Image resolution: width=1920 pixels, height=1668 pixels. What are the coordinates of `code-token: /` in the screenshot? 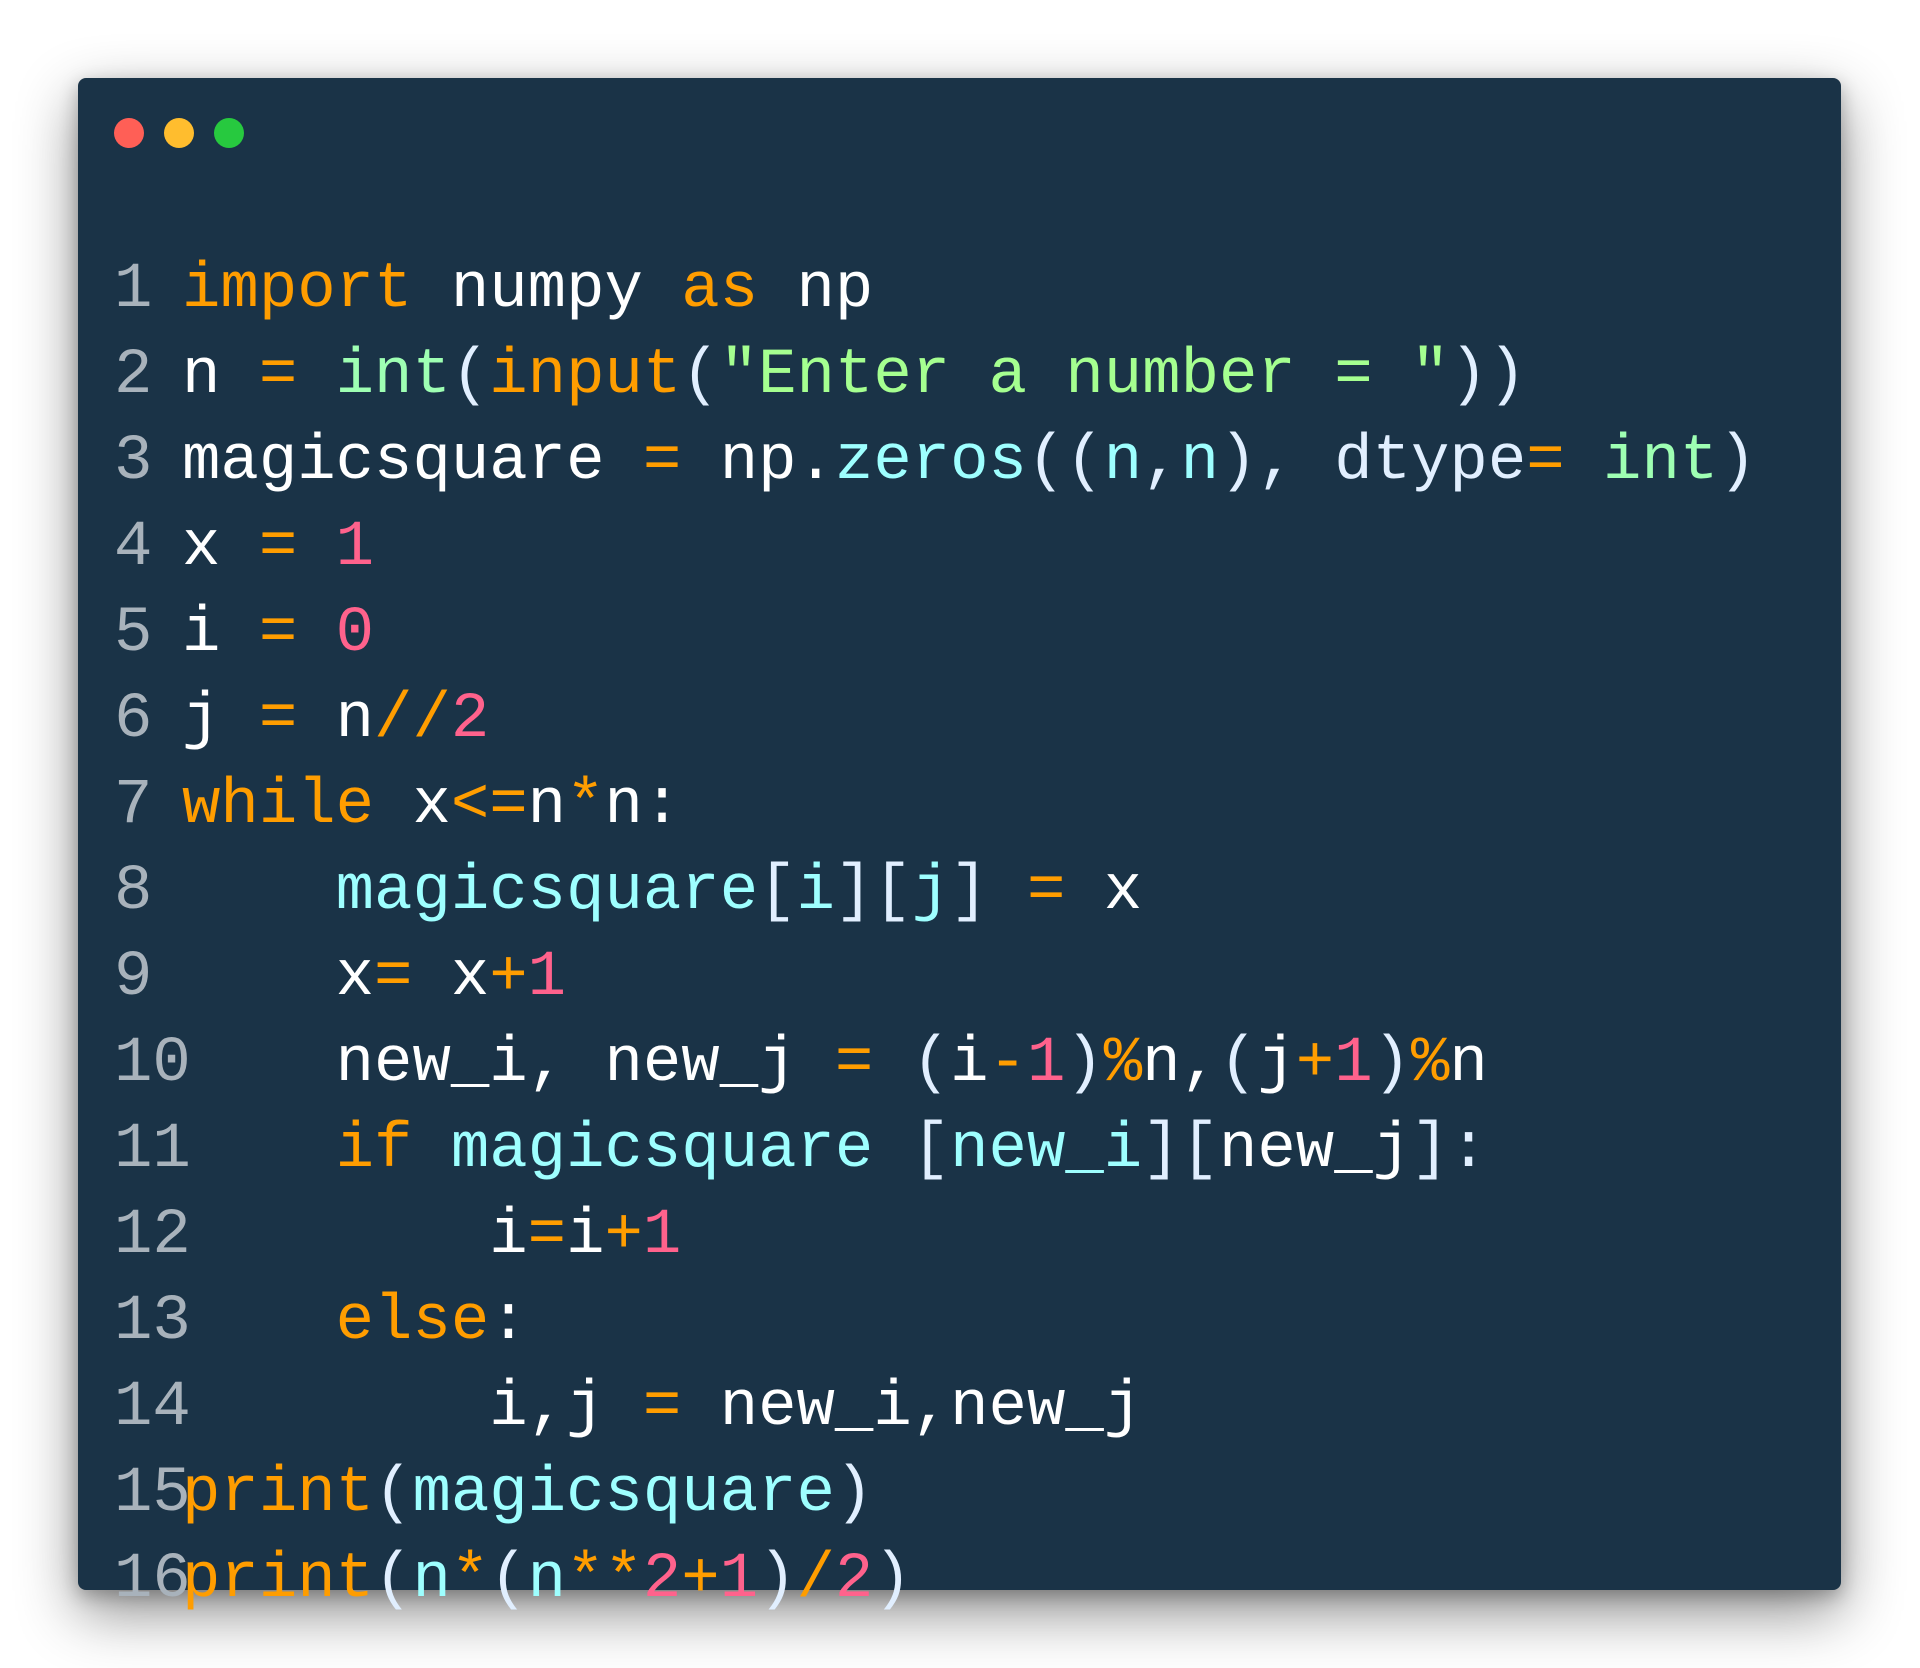 It's located at (815, 1580).